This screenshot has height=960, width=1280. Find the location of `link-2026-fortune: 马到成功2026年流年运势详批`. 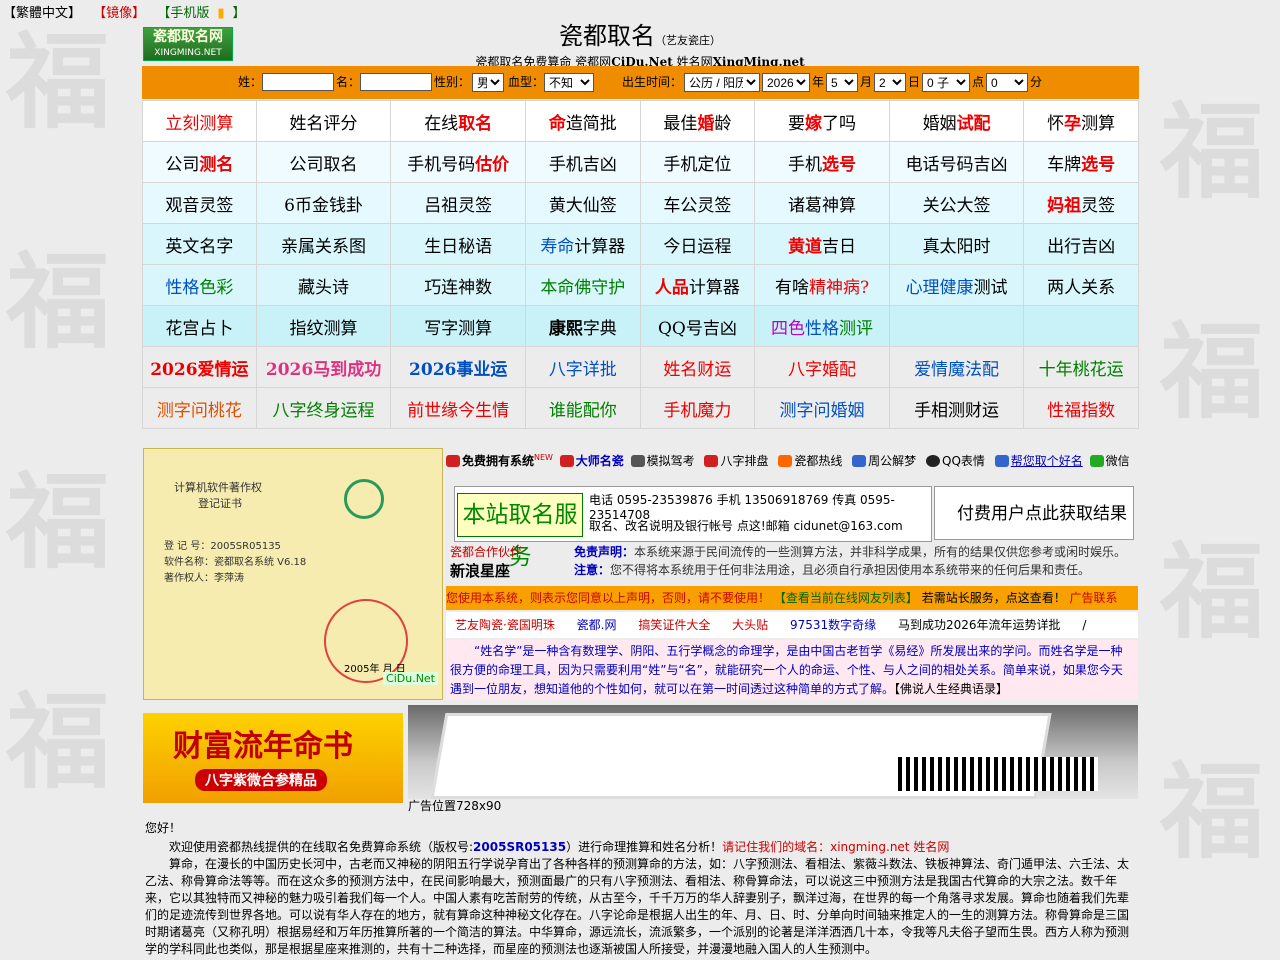

link-2026-fortune: 马到成功2026年流年运势详批 is located at coordinates (979, 625).